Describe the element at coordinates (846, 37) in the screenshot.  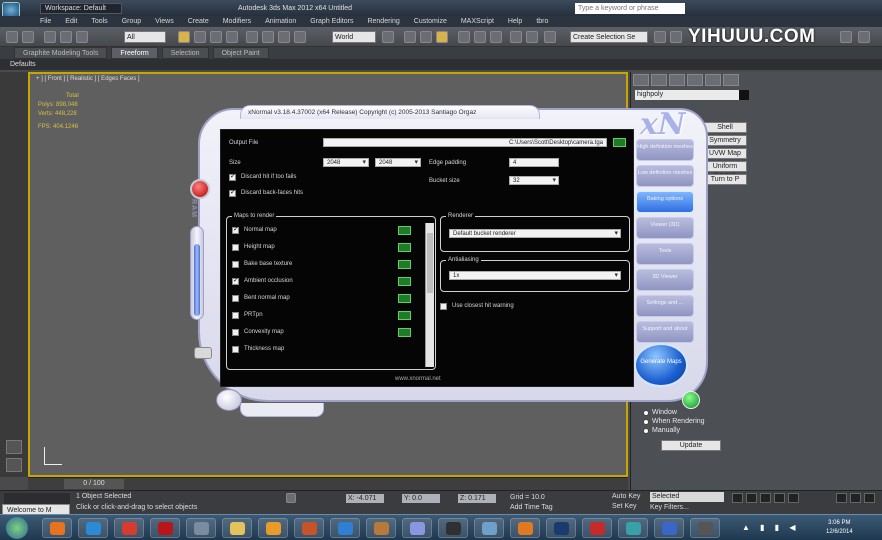
I see `render-production-icon` at that location.